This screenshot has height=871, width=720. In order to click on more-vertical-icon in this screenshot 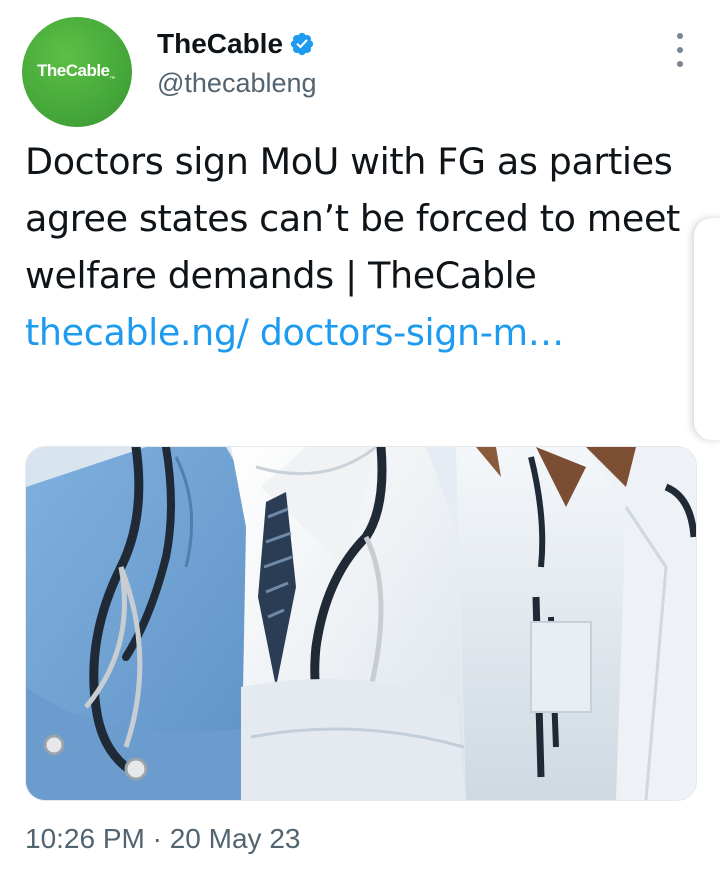, I will do `click(680, 50)`.